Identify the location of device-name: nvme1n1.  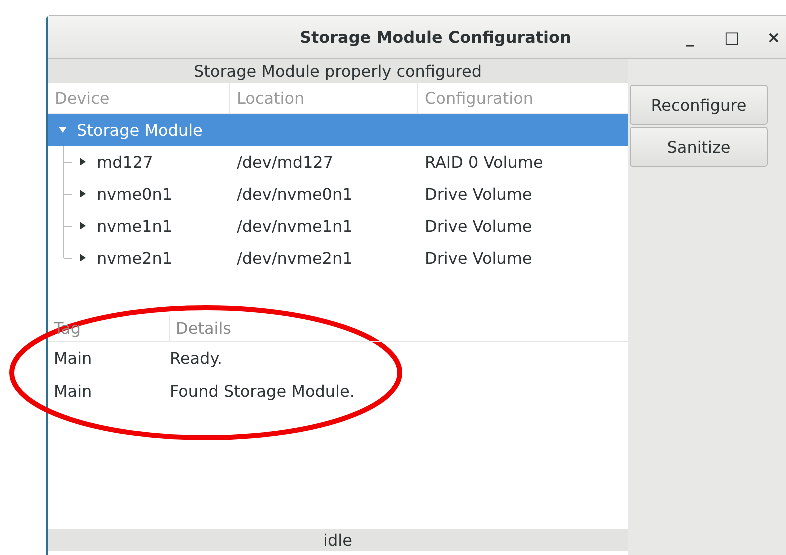
(135, 226).